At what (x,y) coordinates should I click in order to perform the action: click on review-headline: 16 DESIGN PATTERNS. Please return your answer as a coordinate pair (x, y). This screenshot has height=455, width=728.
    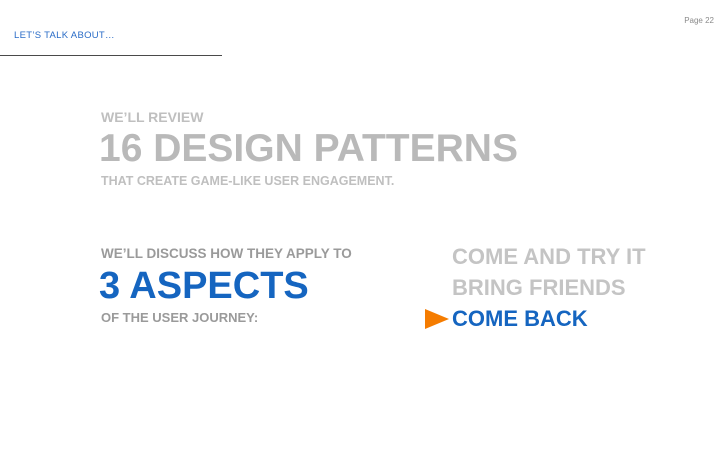
    Looking at the image, I should click on (308, 148).